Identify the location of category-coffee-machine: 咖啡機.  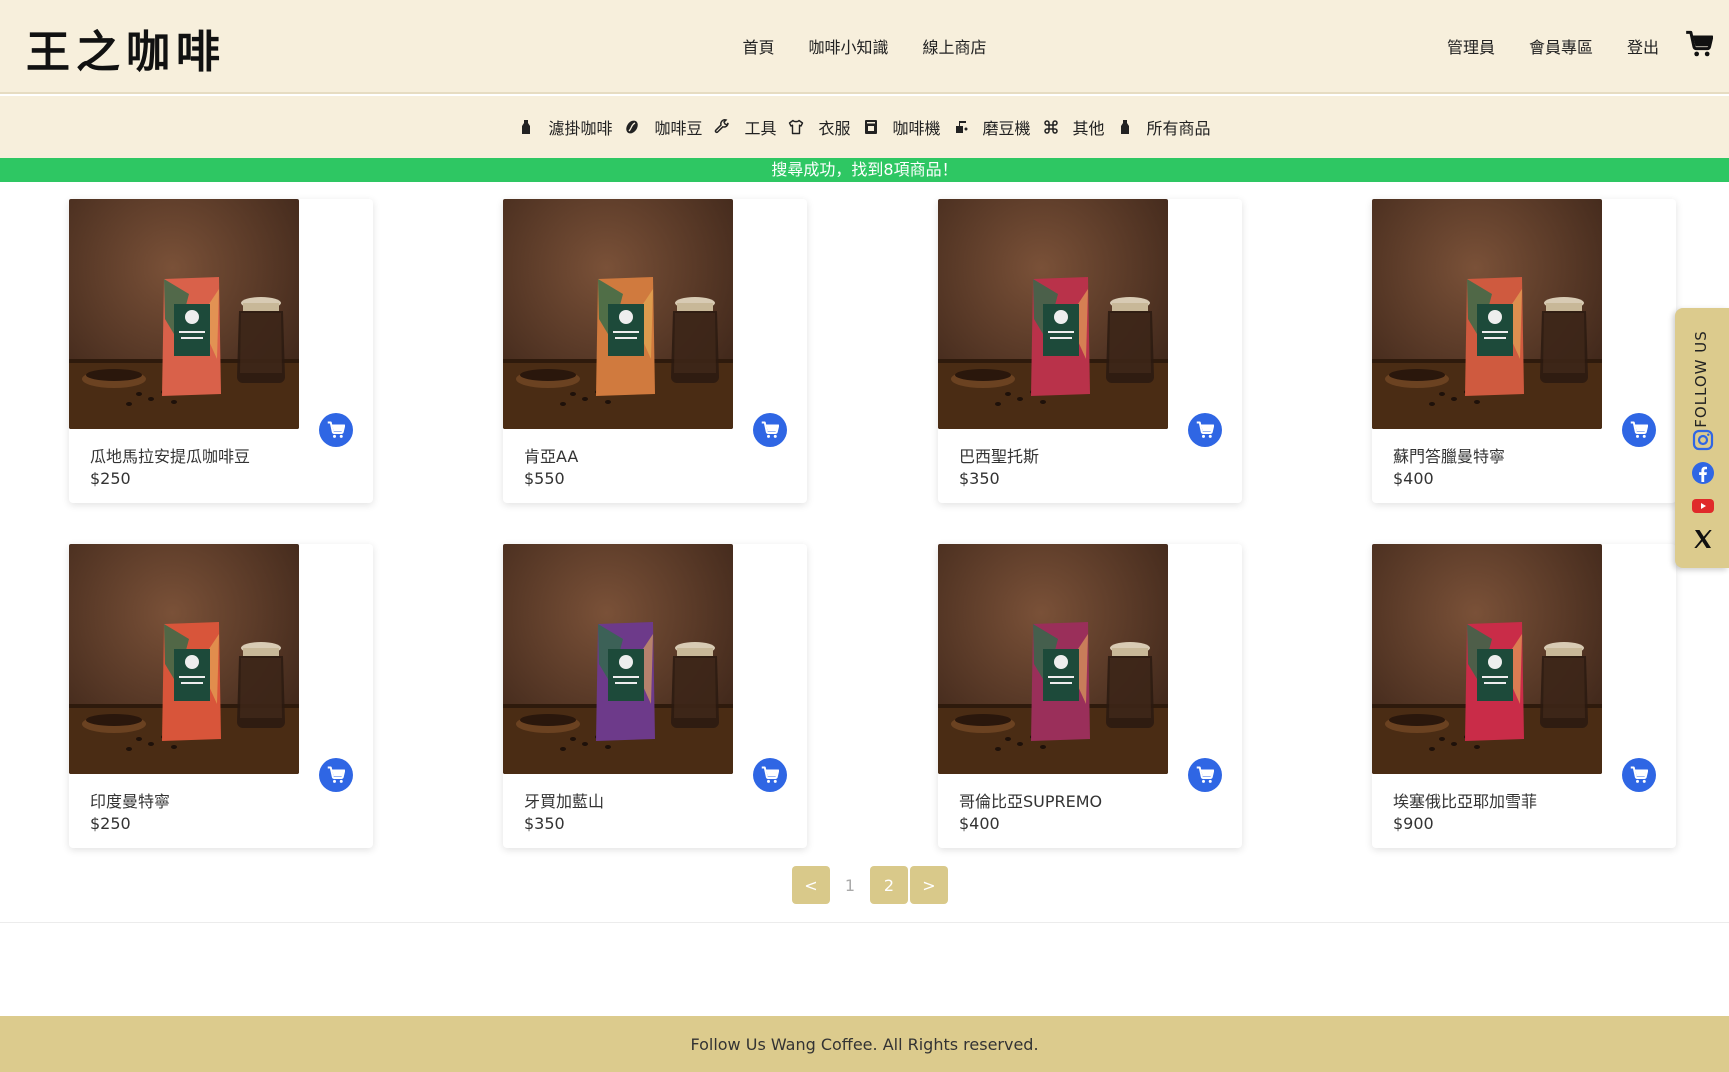
(902, 127).